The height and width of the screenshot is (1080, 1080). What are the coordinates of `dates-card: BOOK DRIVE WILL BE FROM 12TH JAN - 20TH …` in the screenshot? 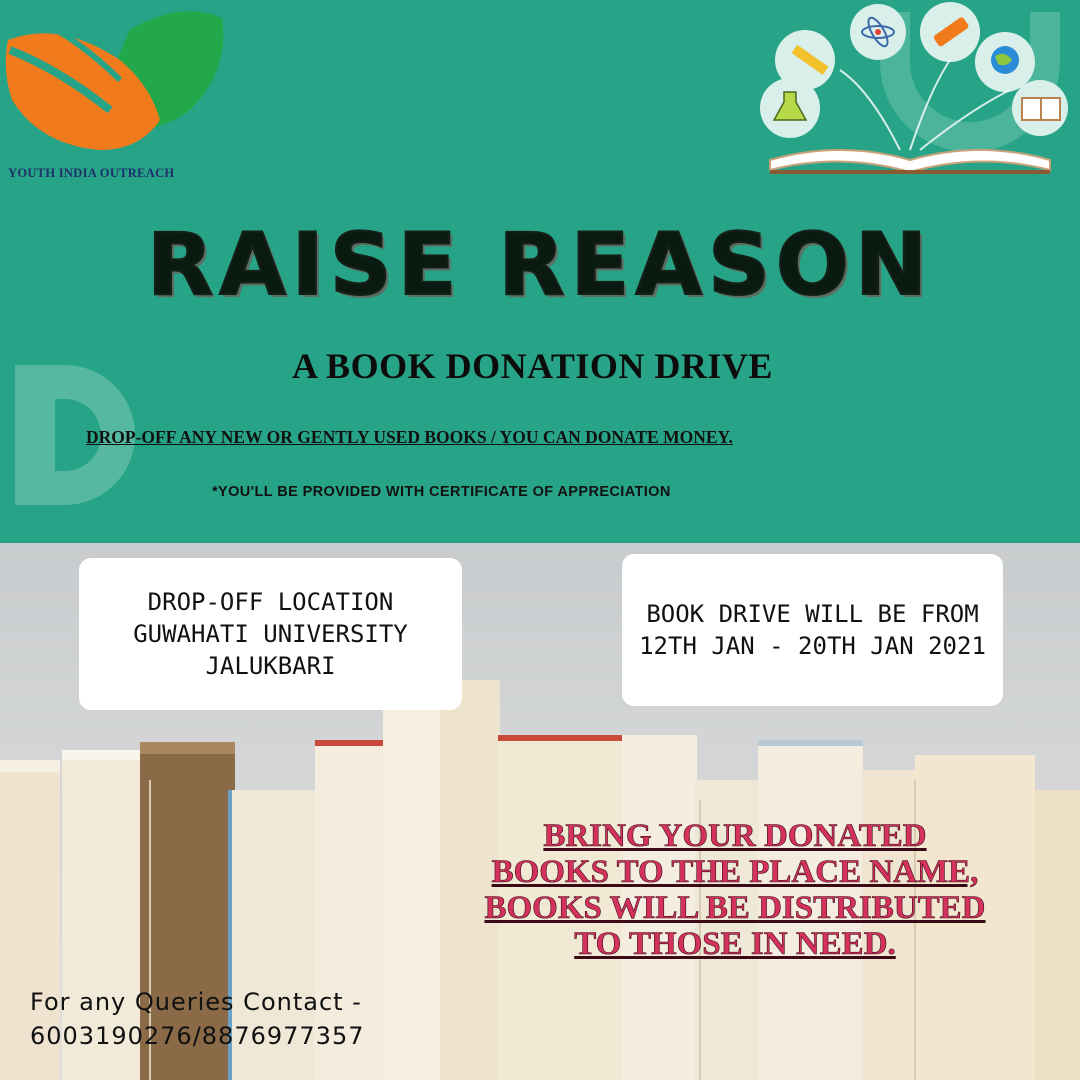 It's located at (812, 630).